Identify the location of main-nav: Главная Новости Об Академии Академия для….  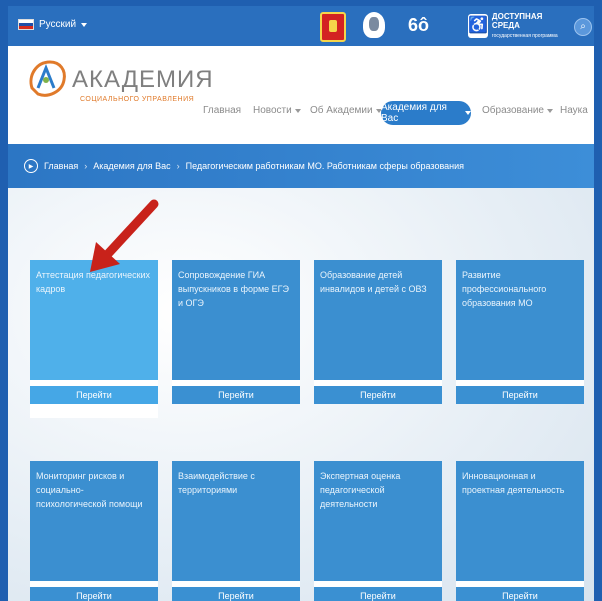
(301, 113).